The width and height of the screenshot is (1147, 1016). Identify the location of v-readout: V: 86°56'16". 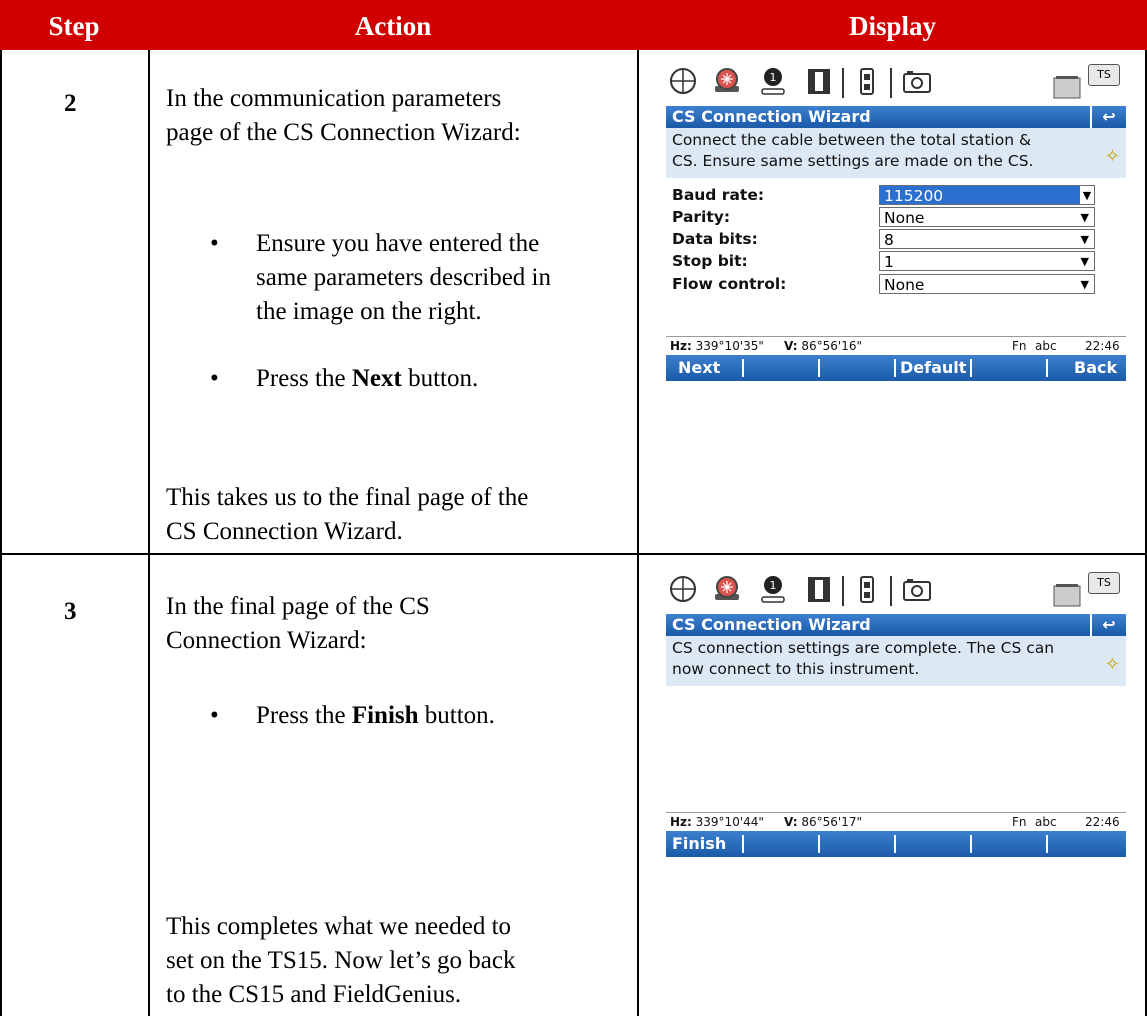
(823, 346).